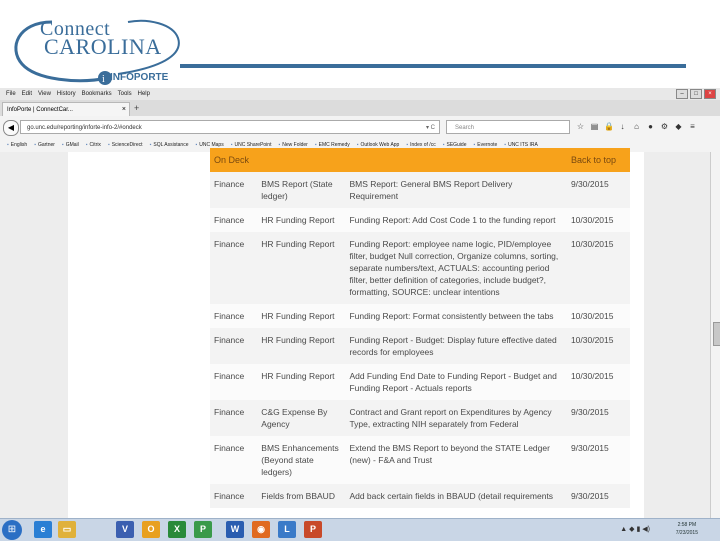  Describe the element at coordinates (177, 529) in the screenshot. I see `excel-icon: X` at that location.